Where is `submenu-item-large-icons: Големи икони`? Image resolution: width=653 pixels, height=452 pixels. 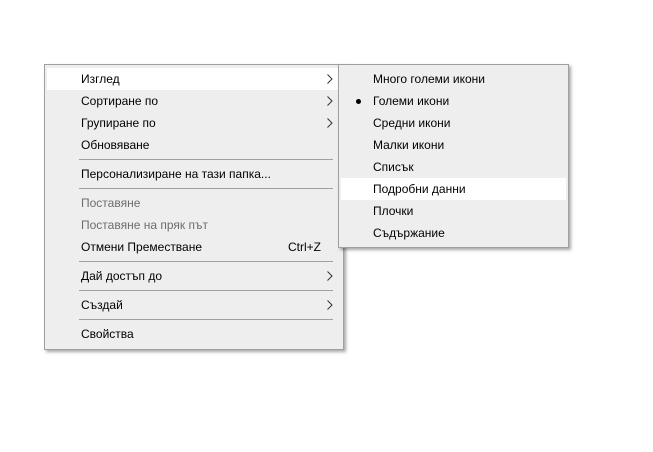 submenu-item-large-icons: Големи икони is located at coordinates (453, 101).